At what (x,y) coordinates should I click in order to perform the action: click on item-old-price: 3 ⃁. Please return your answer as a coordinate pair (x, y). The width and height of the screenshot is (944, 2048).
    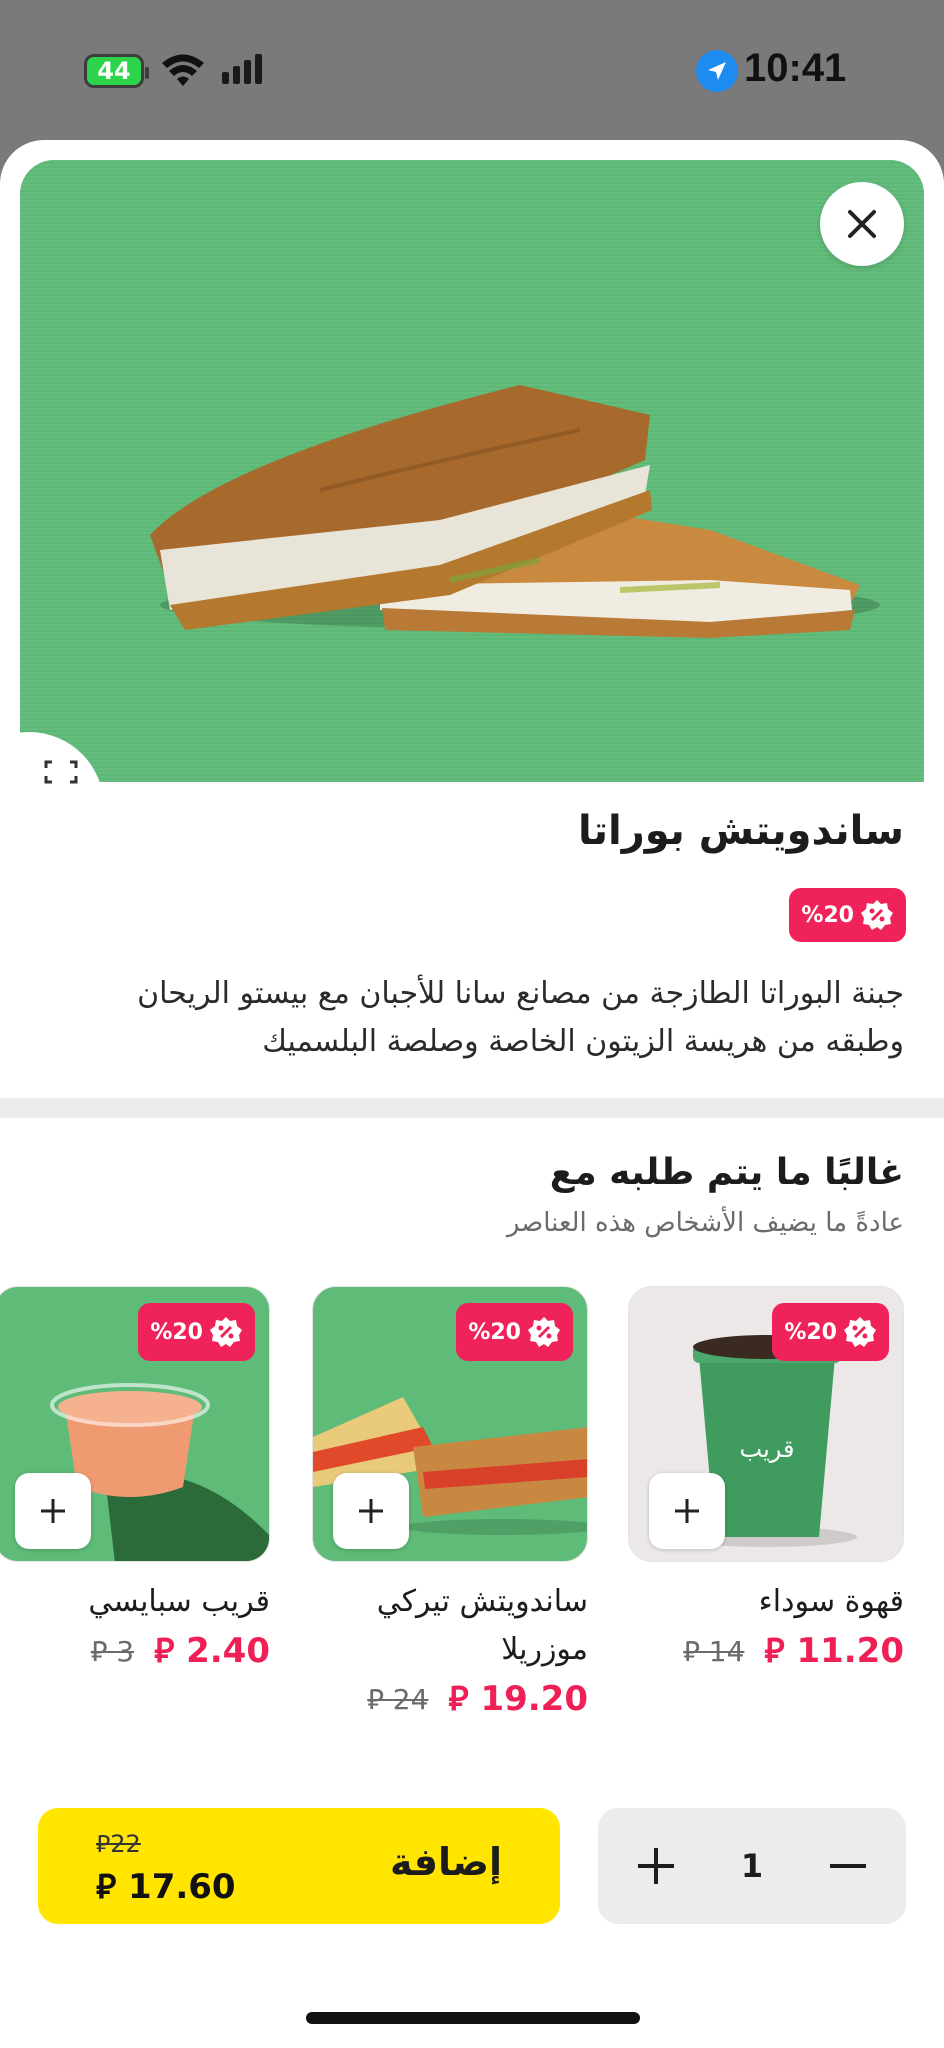
    Looking at the image, I should click on (112, 1651).